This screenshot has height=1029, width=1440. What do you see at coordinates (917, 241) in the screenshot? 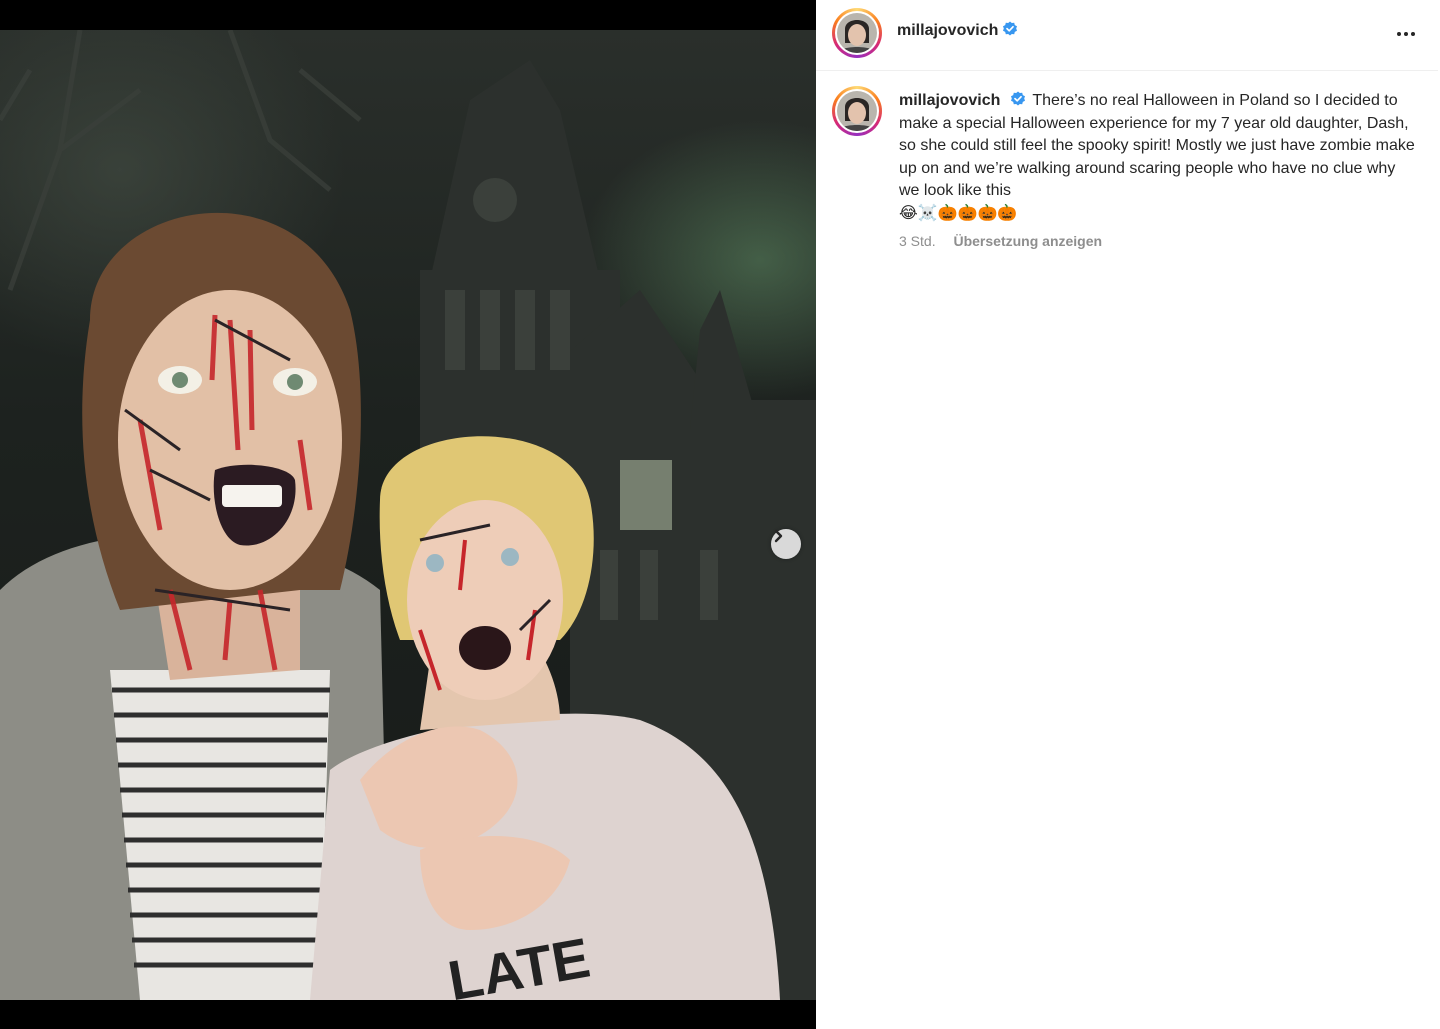
I see `post-timestamp: 3 Std.` at bounding box center [917, 241].